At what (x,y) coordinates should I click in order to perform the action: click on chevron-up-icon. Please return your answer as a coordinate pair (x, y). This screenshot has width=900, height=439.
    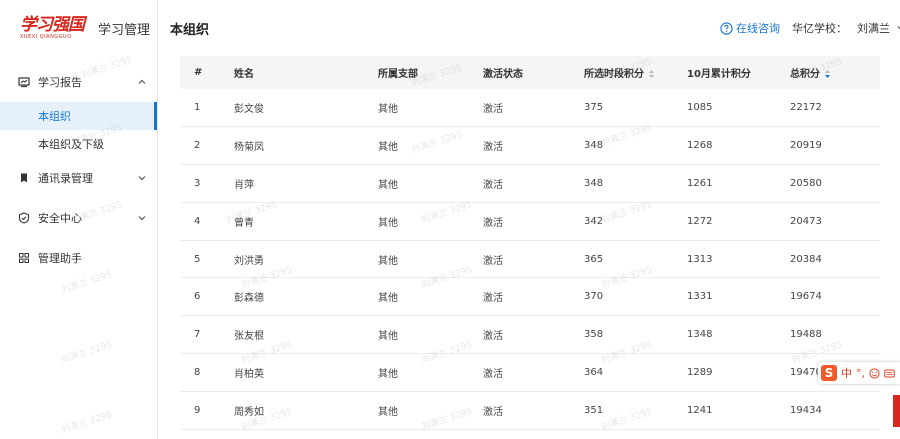
    Looking at the image, I should click on (142, 81).